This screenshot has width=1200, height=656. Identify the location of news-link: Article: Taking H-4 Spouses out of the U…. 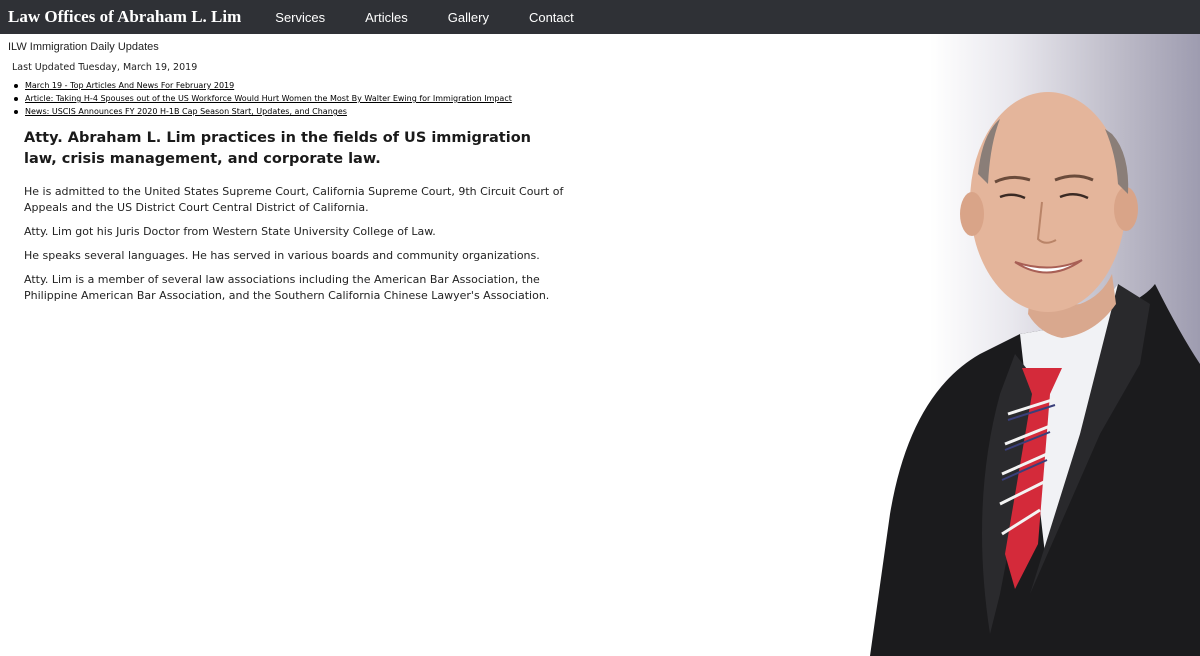
(268, 98).